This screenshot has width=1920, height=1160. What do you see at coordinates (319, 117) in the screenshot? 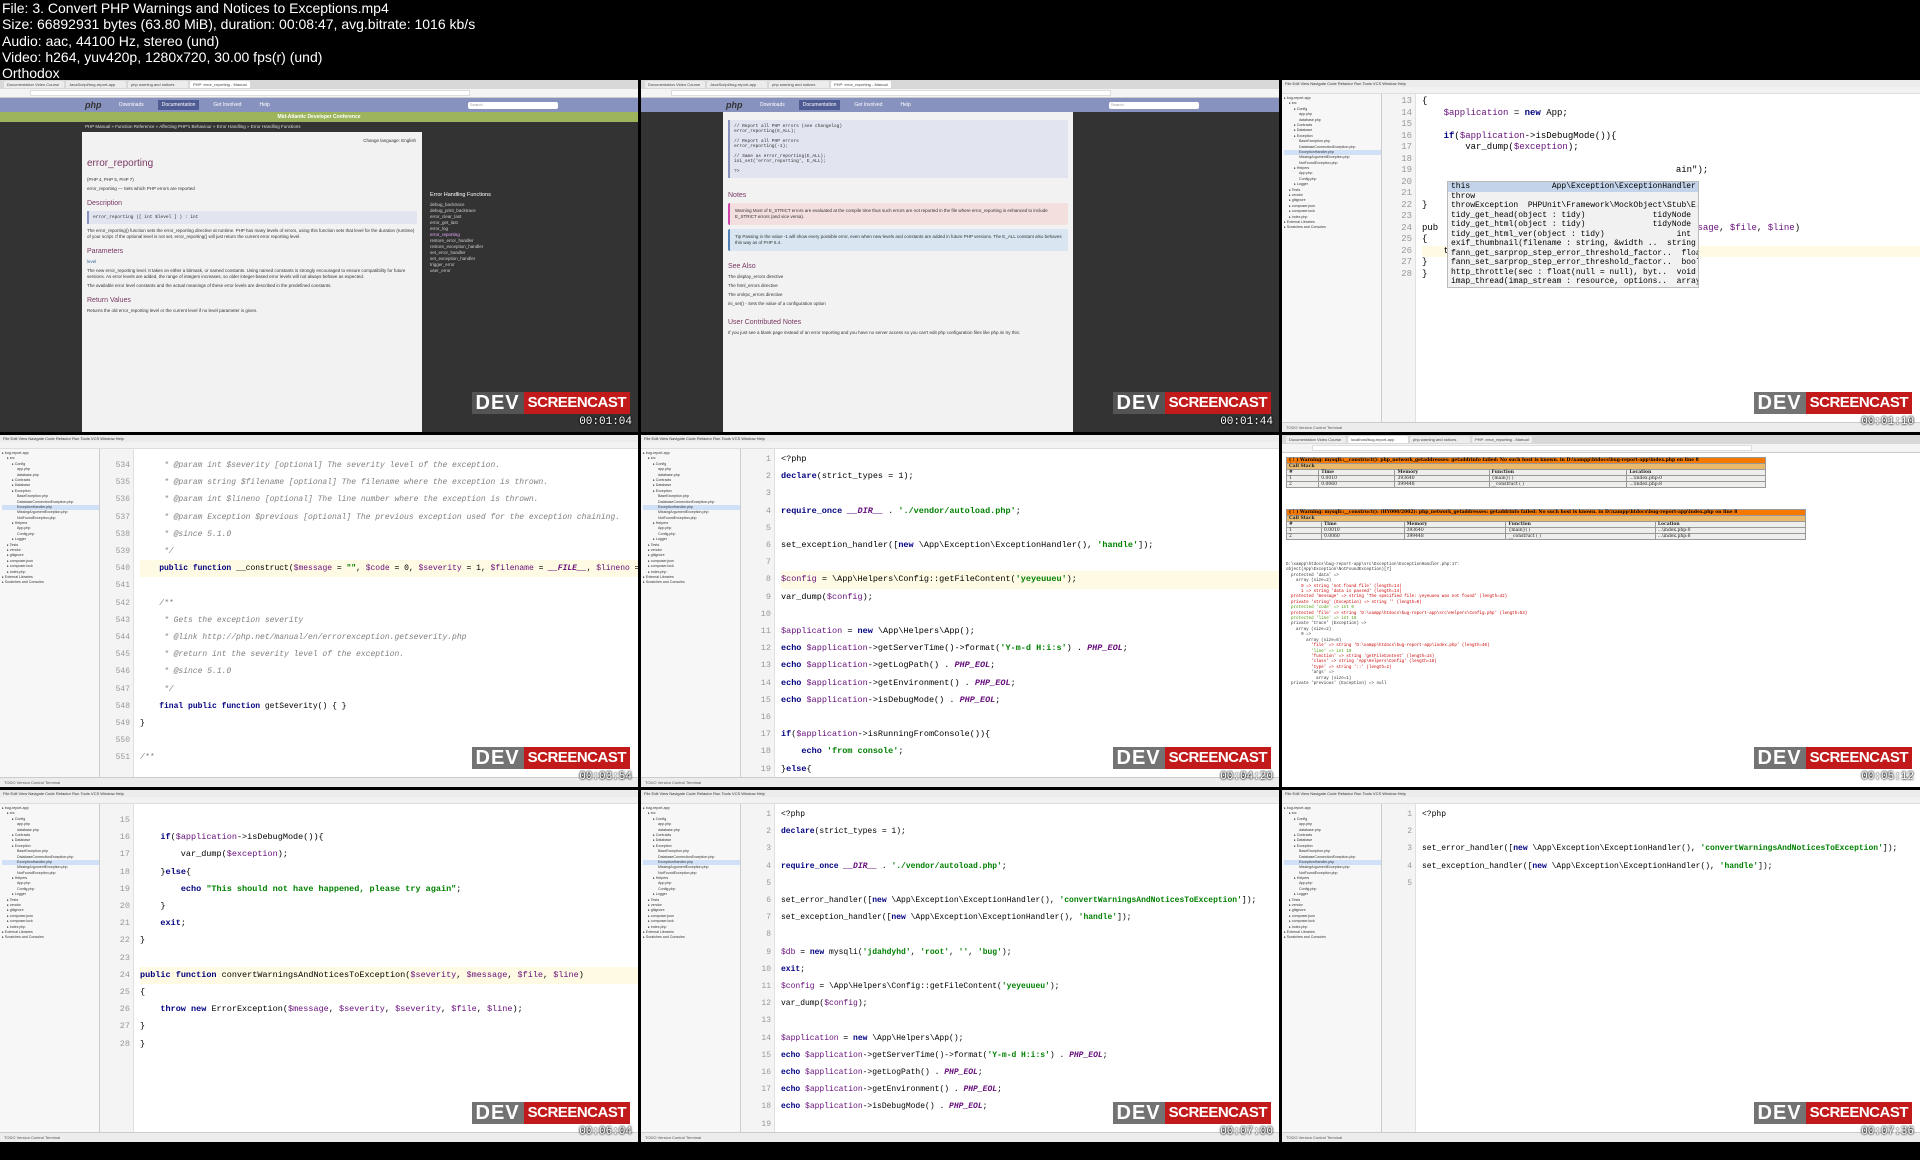
I see `conference-banner: Mid-Atlantic Developer Conference` at bounding box center [319, 117].